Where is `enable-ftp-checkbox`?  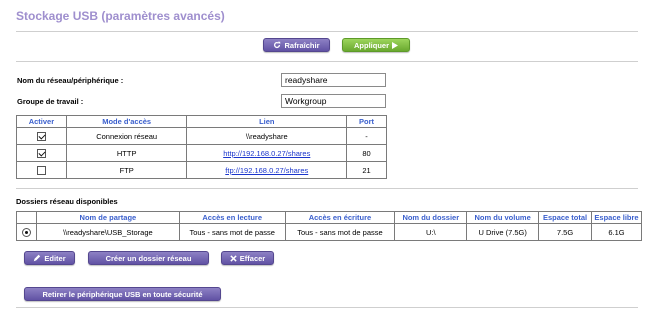
enable-ftp-checkbox is located at coordinates (41, 170).